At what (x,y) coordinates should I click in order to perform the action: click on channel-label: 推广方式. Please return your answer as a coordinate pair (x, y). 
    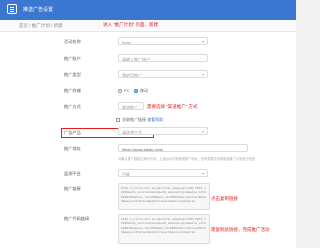
    Looking at the image, I should click on (72, 106).